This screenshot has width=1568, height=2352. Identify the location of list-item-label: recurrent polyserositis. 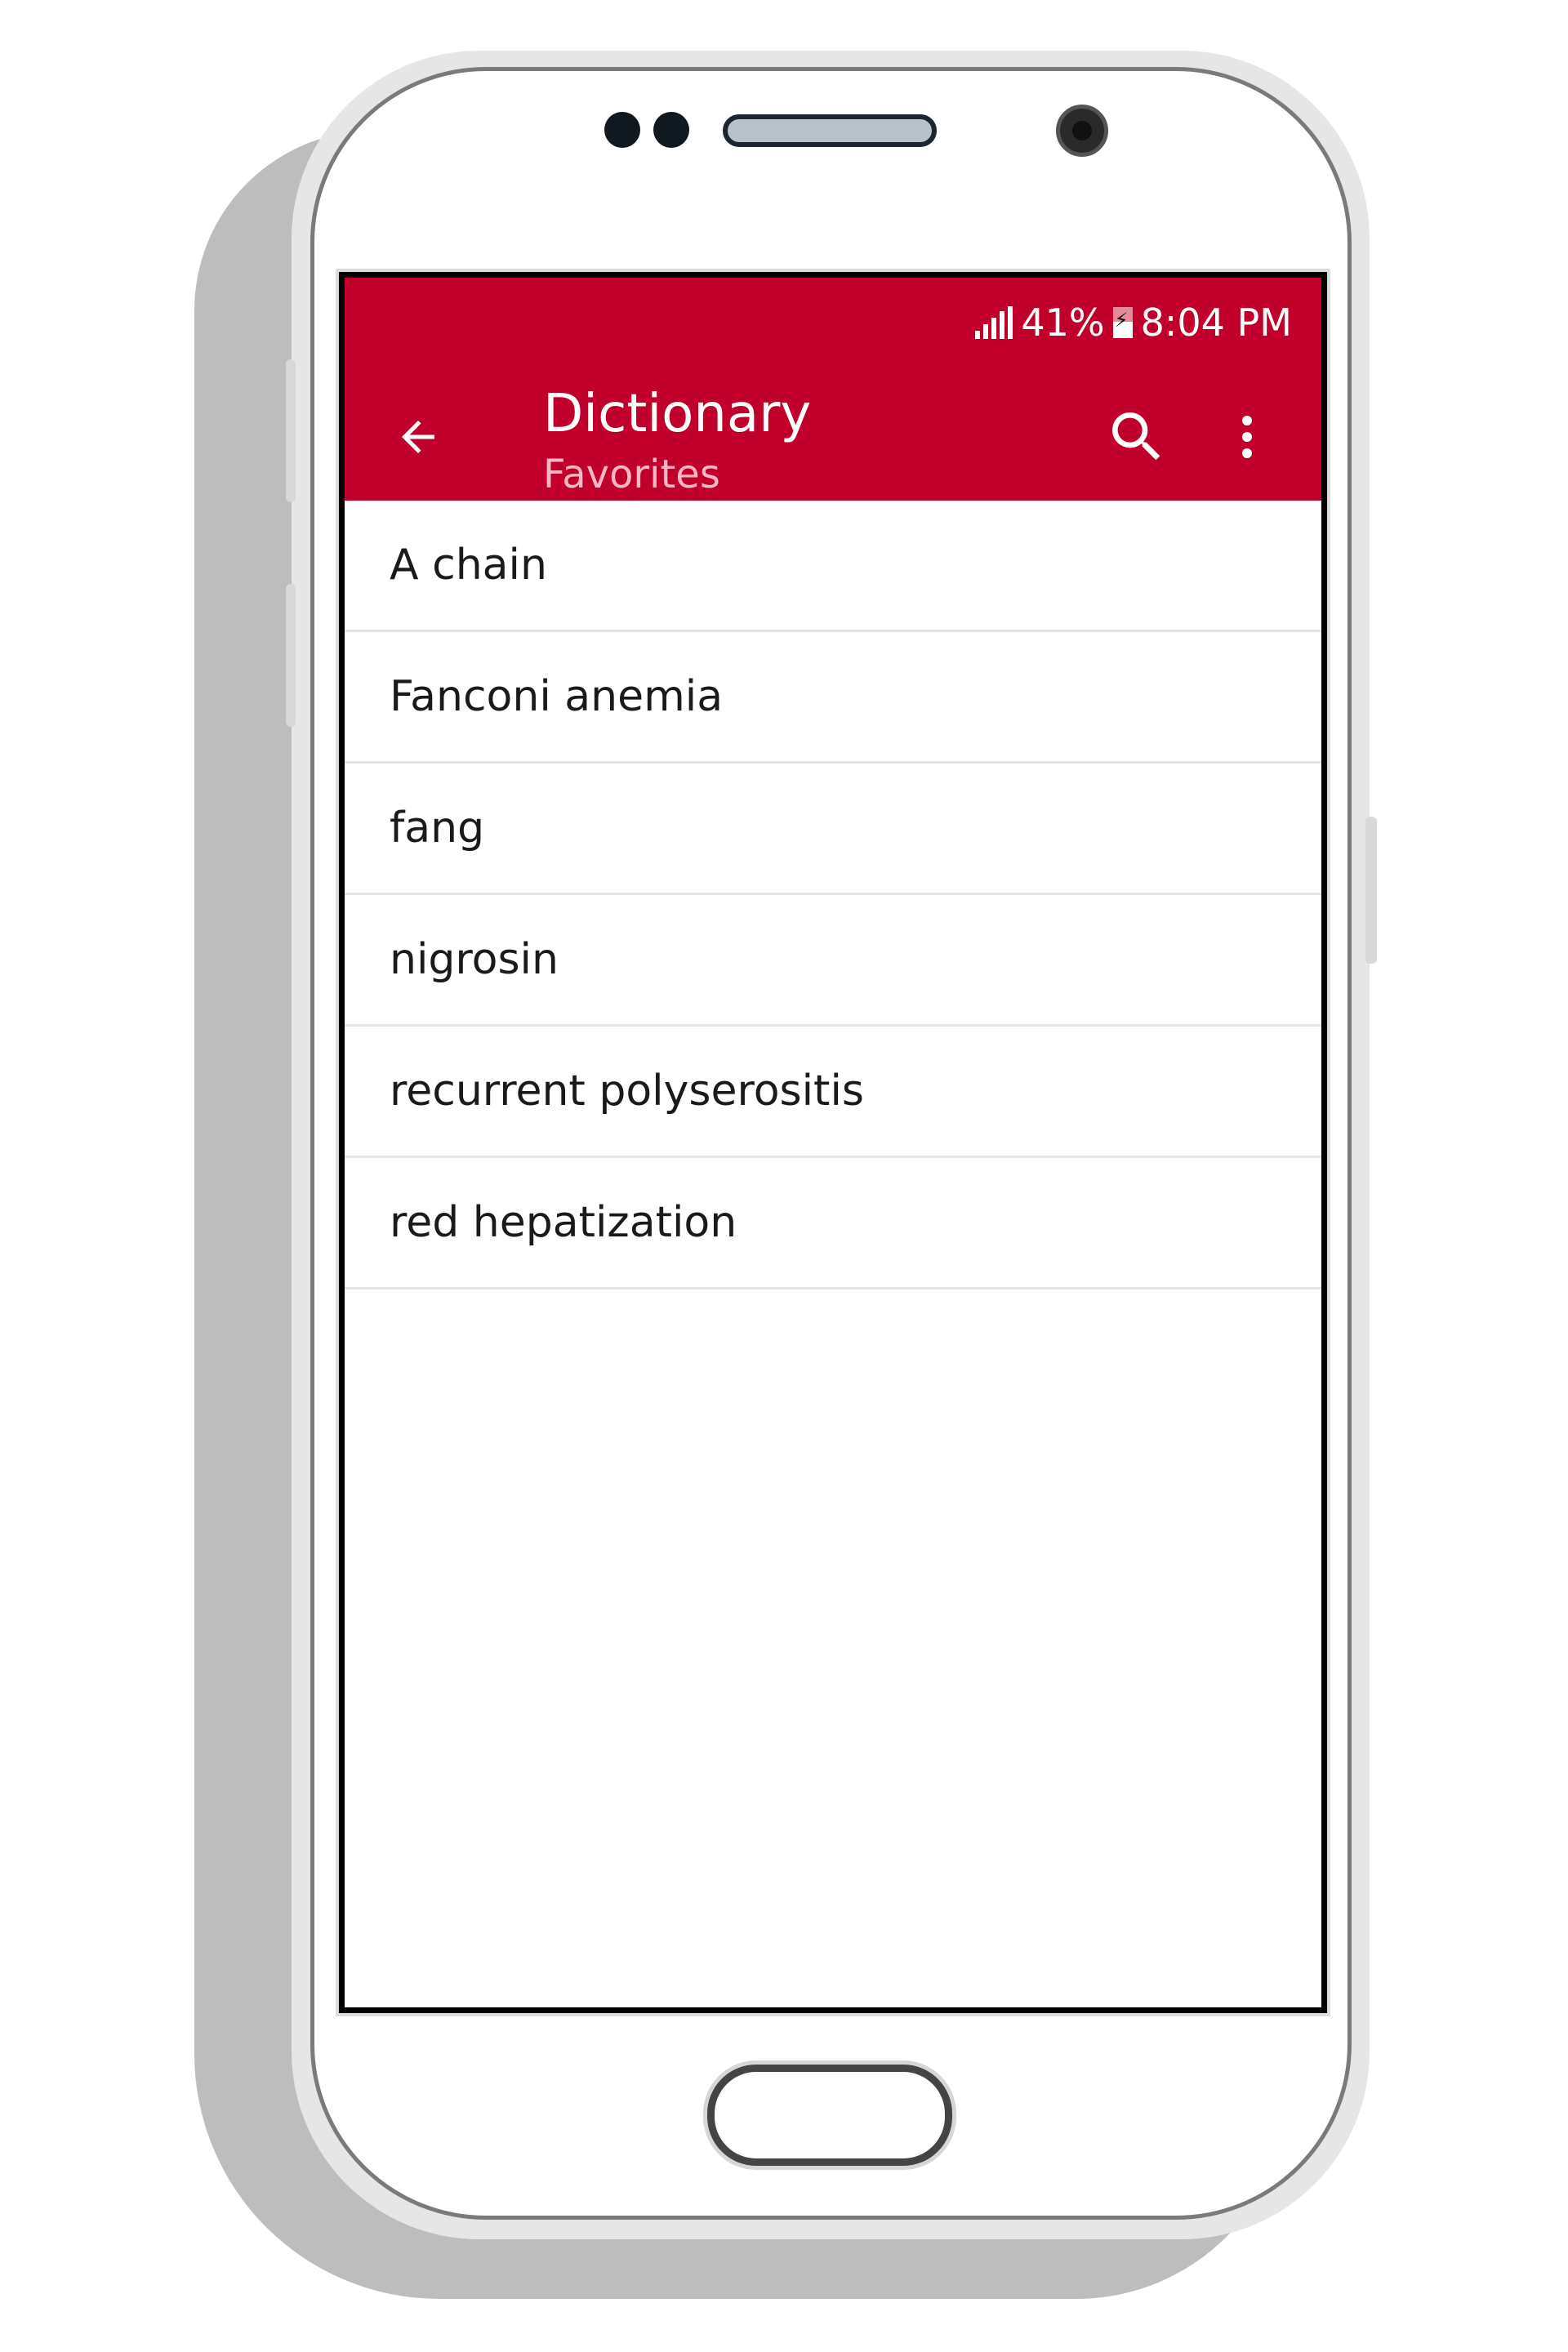
(627, 1091).